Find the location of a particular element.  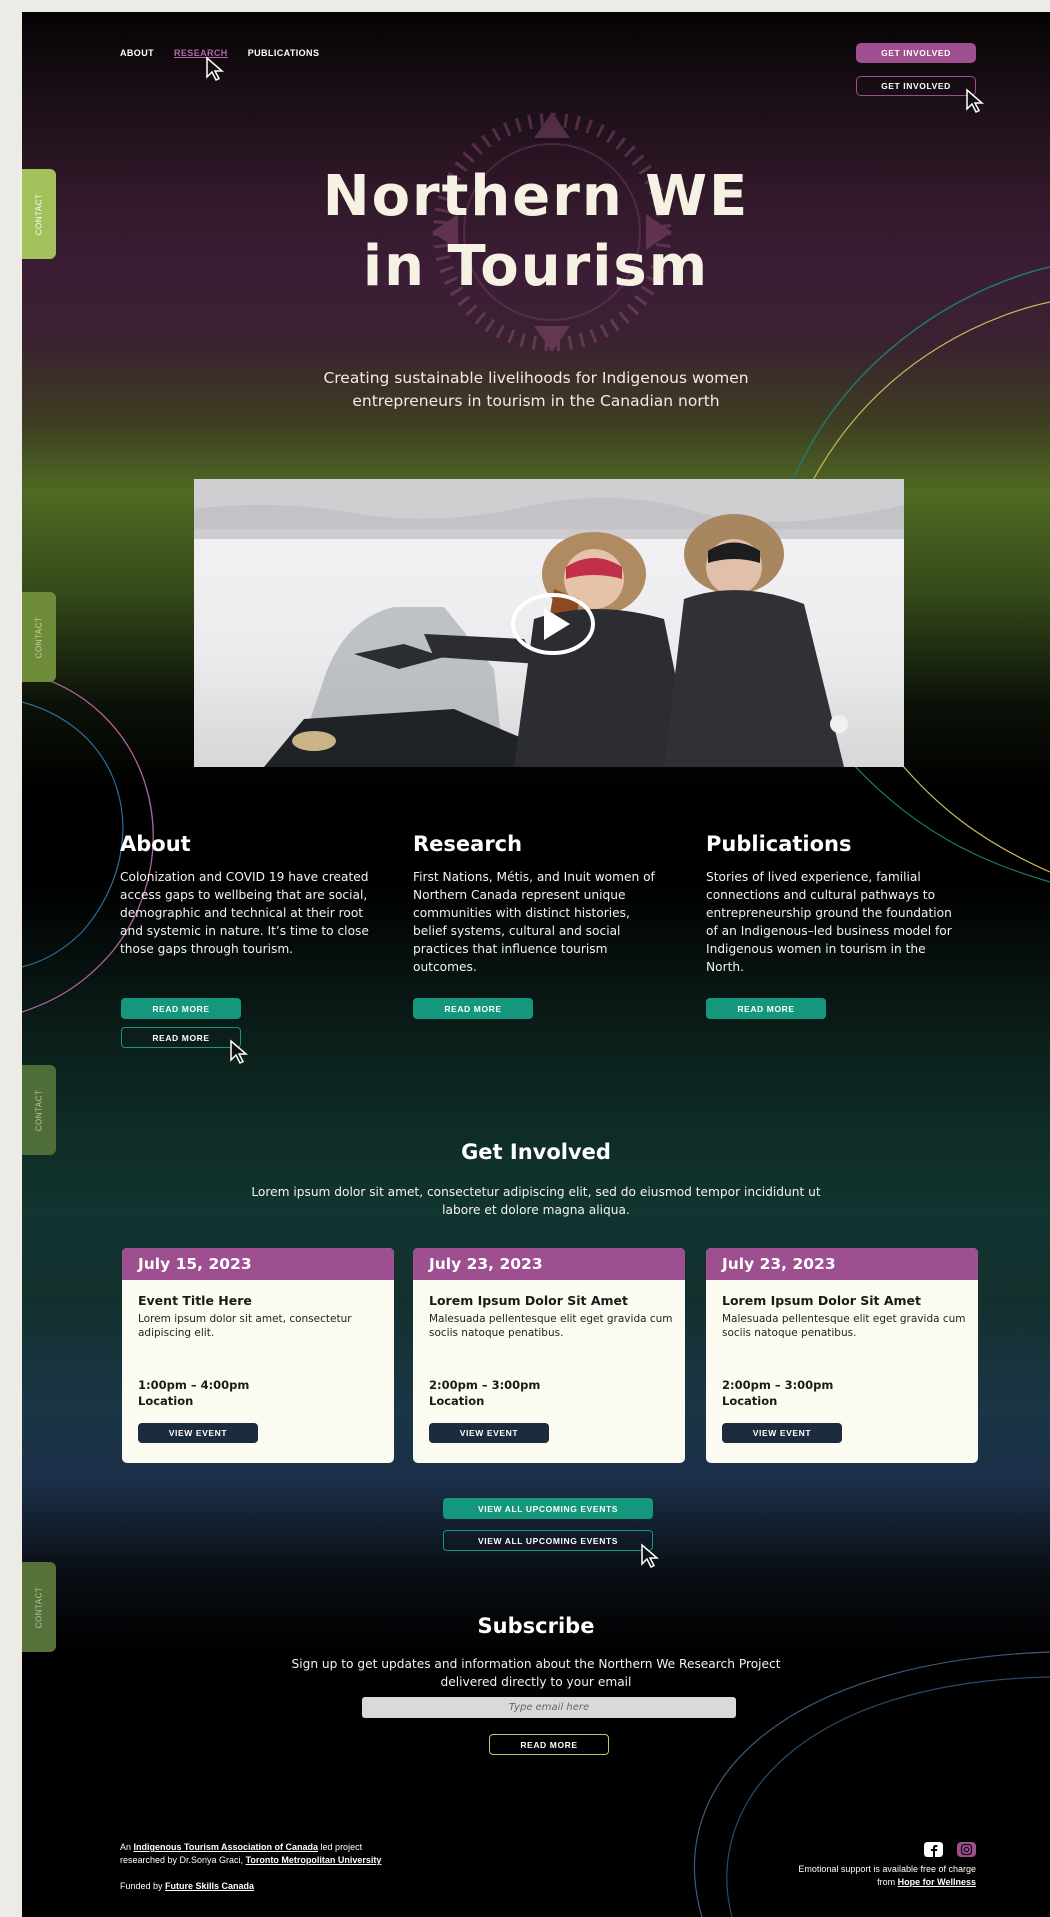

hope-for-wellness-link: Hope for Wellness is located at coordinates (937, 1882).